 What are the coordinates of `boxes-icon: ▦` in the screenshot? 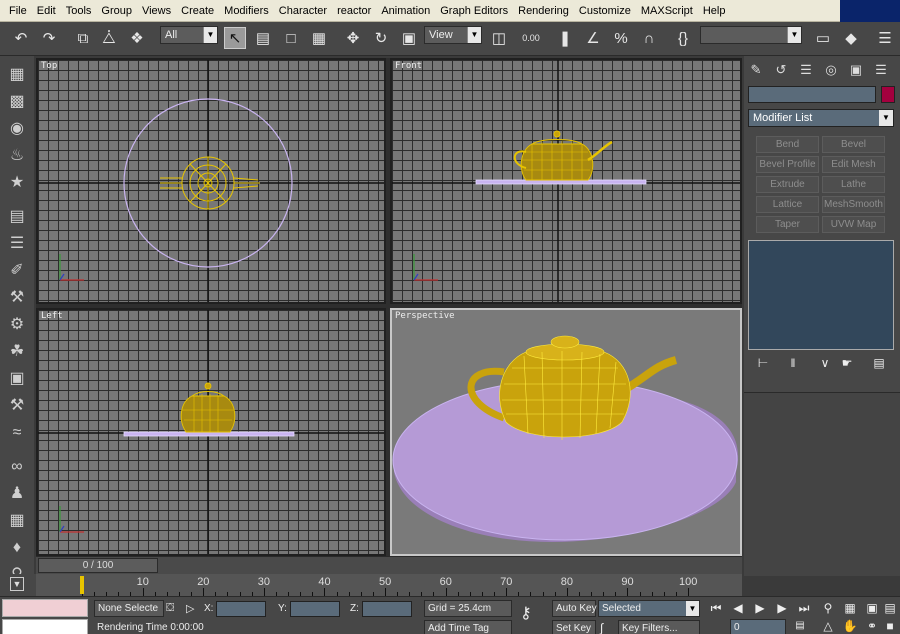 It's located at (17, 75).